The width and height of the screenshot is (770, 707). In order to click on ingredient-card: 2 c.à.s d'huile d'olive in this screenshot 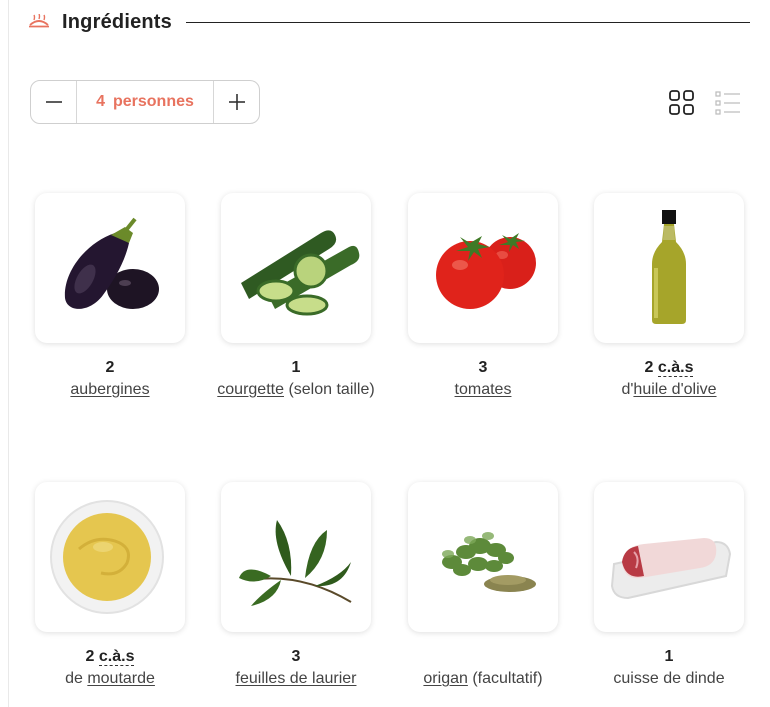, I will do `click(669, 297)`.